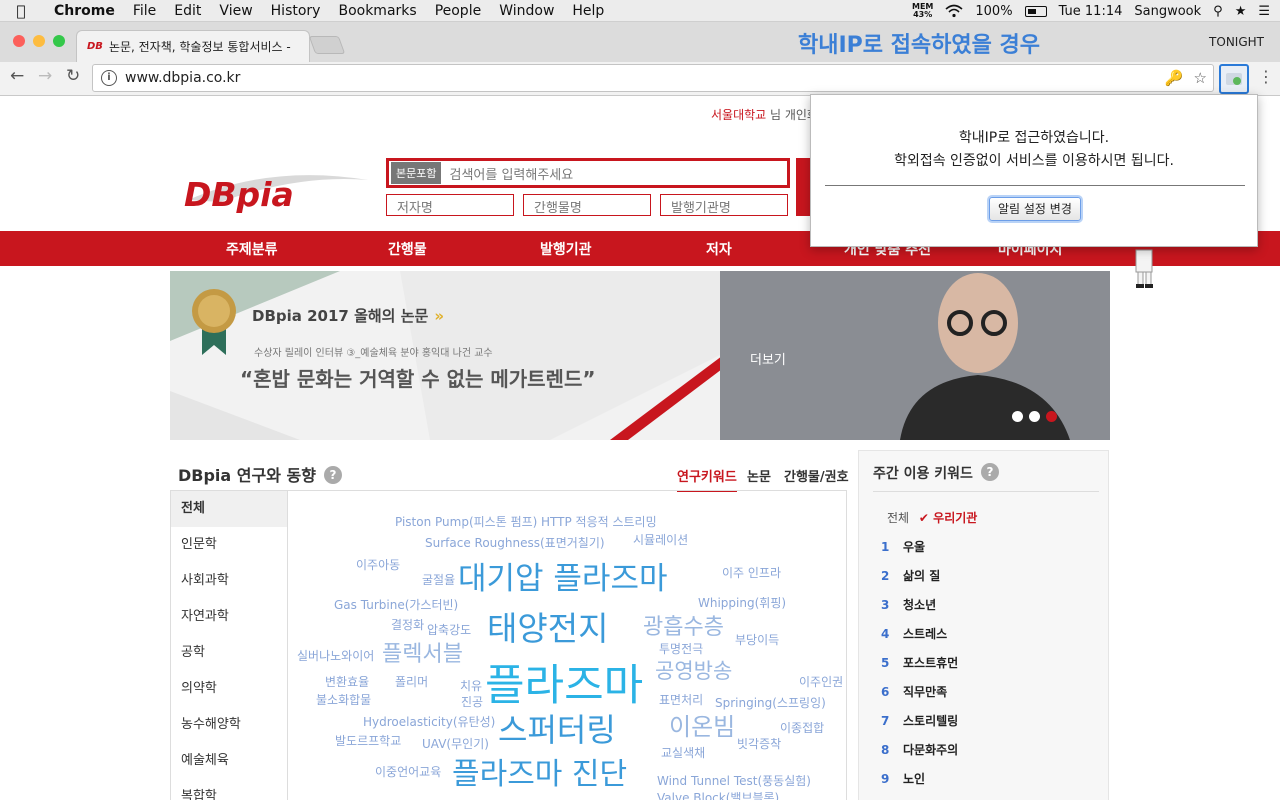  What do you see at coordinates (59, 41) in the screenshot?
I see `zoom-window-icon` at bounding box center [59, 41].